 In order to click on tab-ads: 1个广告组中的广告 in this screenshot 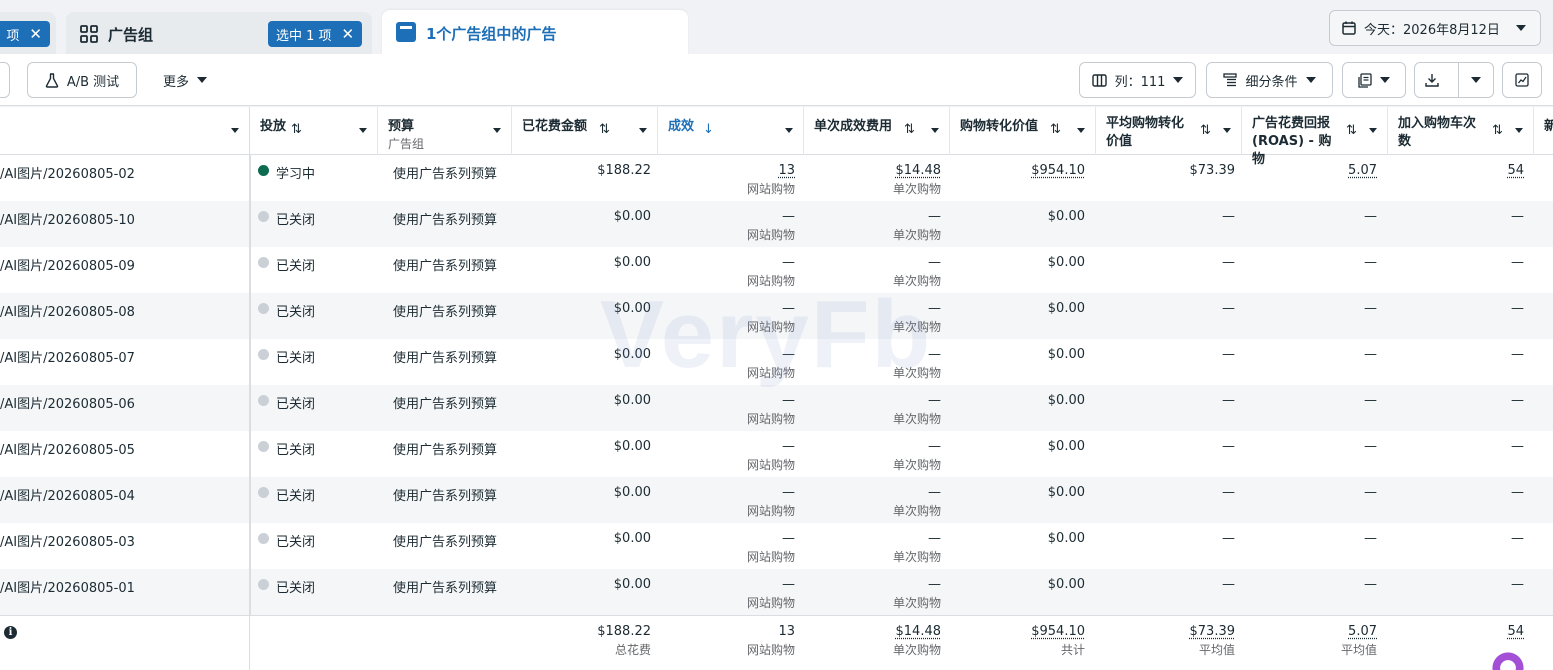, I will do `click(535, 33)`.